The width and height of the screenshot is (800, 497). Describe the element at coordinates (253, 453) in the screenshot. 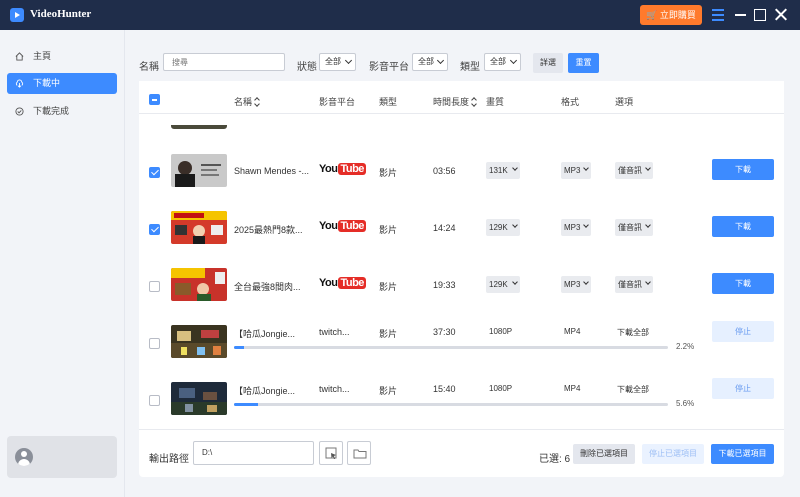

I see `output-path-field: D:\` at that location.